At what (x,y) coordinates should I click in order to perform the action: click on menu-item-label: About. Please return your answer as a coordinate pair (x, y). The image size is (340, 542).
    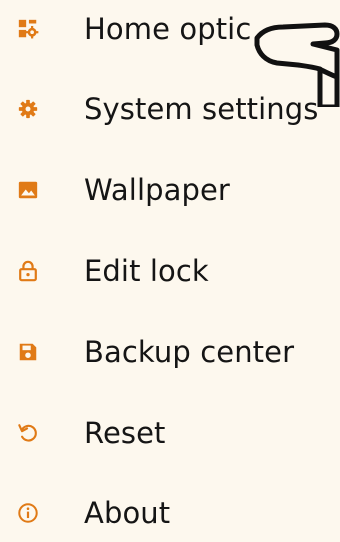
    Looking at the image, I should click on (127, 513).